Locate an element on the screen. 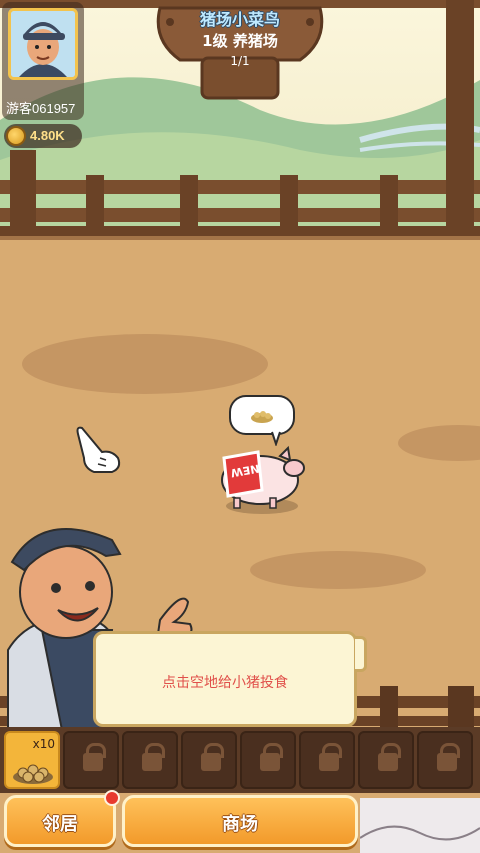 The height and width of the screenshot is (853, 480). corner-panel is located at coordinates (419, 825).